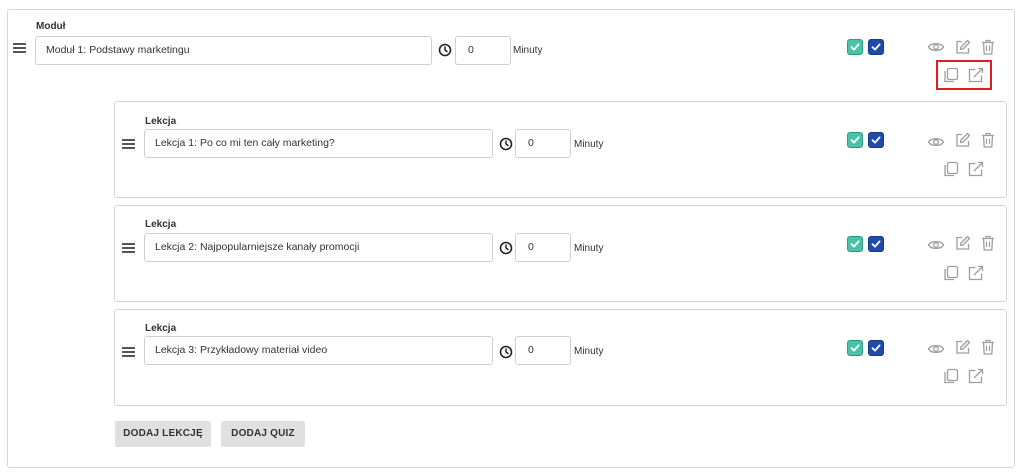  Describe the element at coordinates (483, 50) in the screenshot. I see `module-duration-input: 0` at that location.